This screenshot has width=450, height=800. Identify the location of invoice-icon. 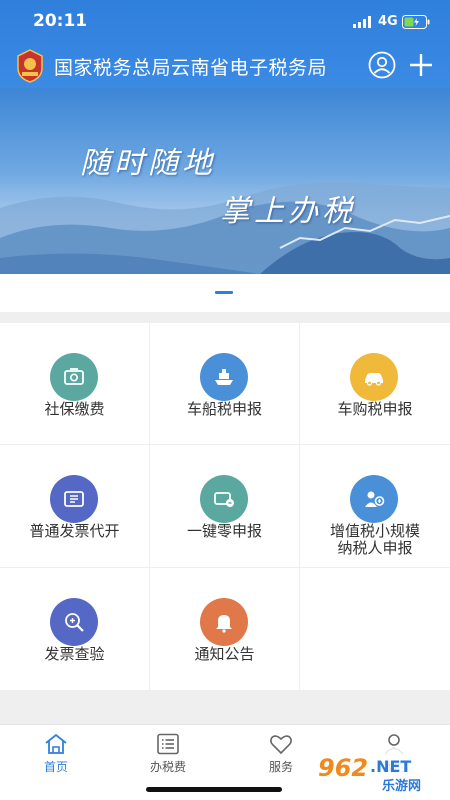
(74, 499).